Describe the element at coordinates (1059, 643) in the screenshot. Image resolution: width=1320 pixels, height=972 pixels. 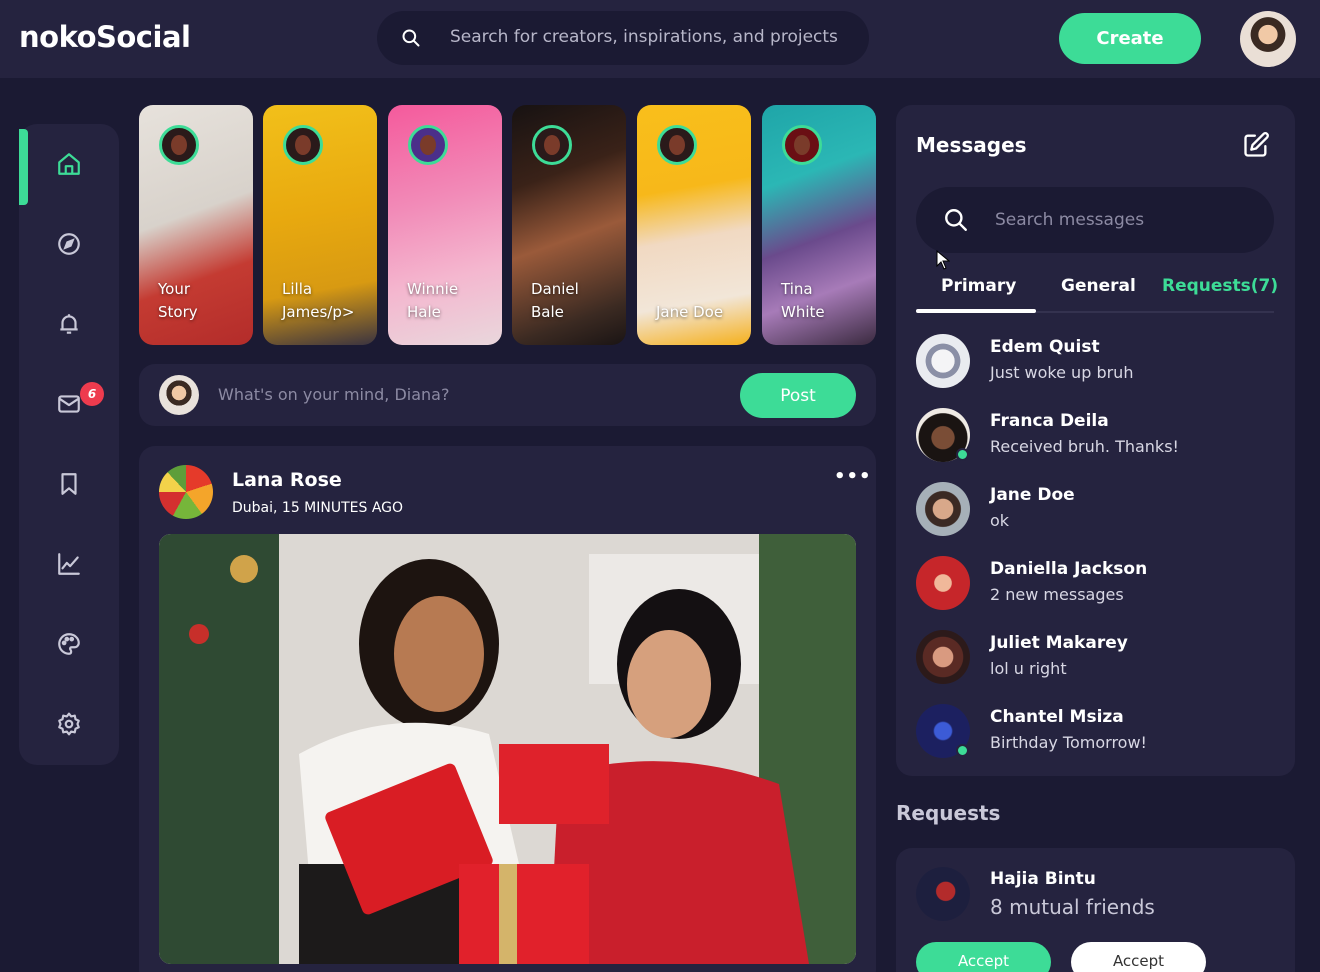
I see `message-sender: Juliet Makarey` at that location.